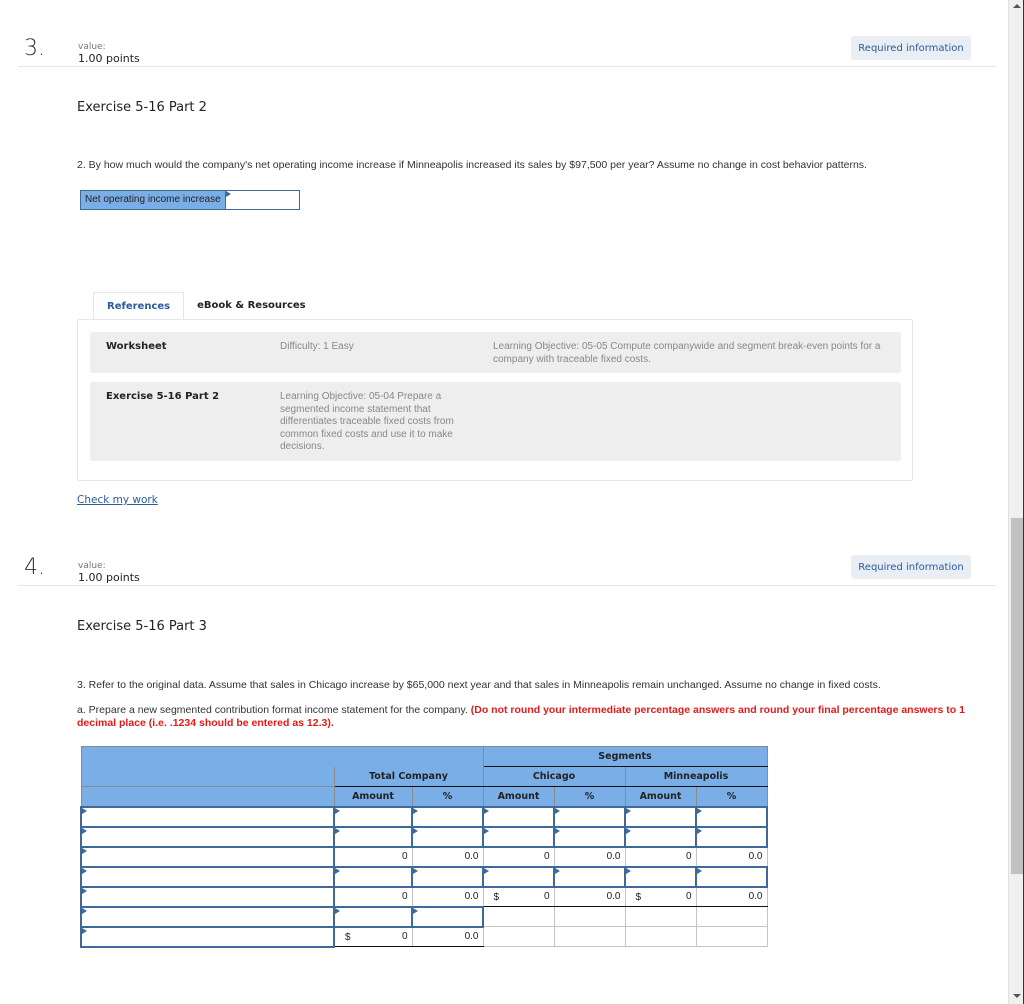  What do you see at coordinates (447, 856) in the screenshot?
I see `total-percent-cell: 0.0` at bounding box center [447, 856].